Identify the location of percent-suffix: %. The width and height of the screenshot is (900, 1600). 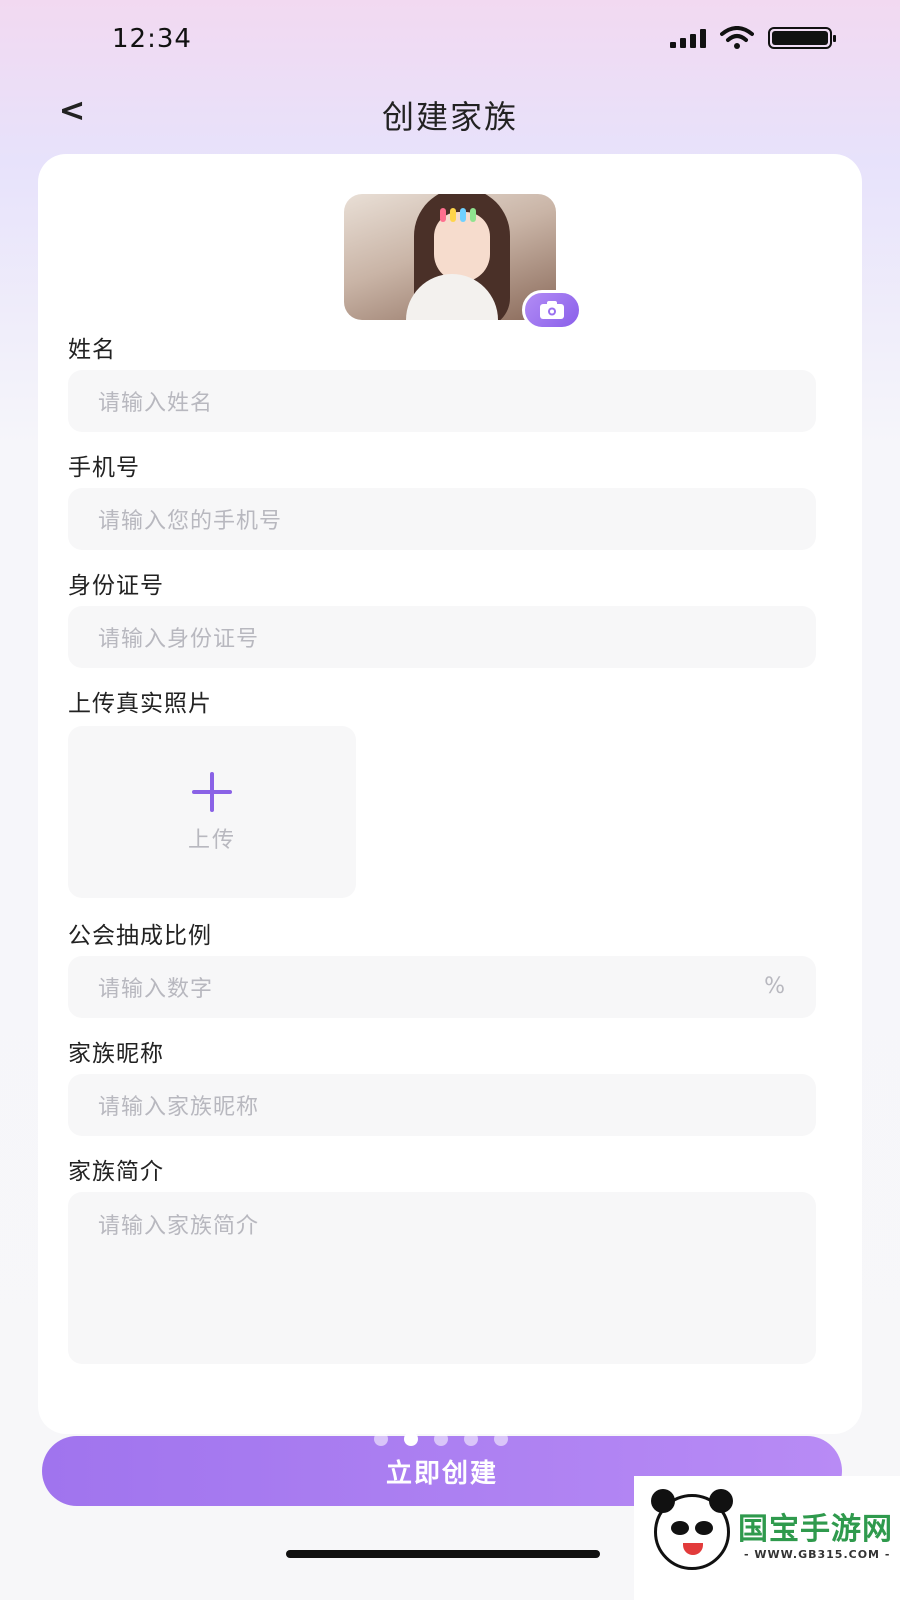
(775, 986).